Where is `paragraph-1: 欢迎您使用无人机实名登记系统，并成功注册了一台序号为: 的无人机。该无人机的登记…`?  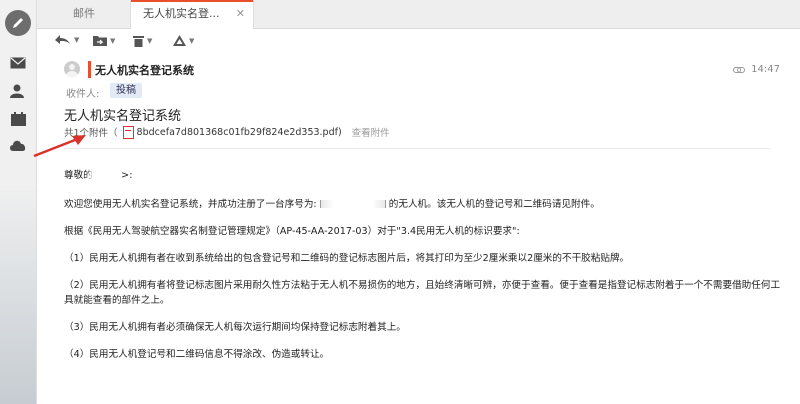
paragraph-1: 欢迎您使用无人机实名登记系统，并成功注册了一台序号为: 的无人机。该无人机的登记… is located at coordinates (332, 204).